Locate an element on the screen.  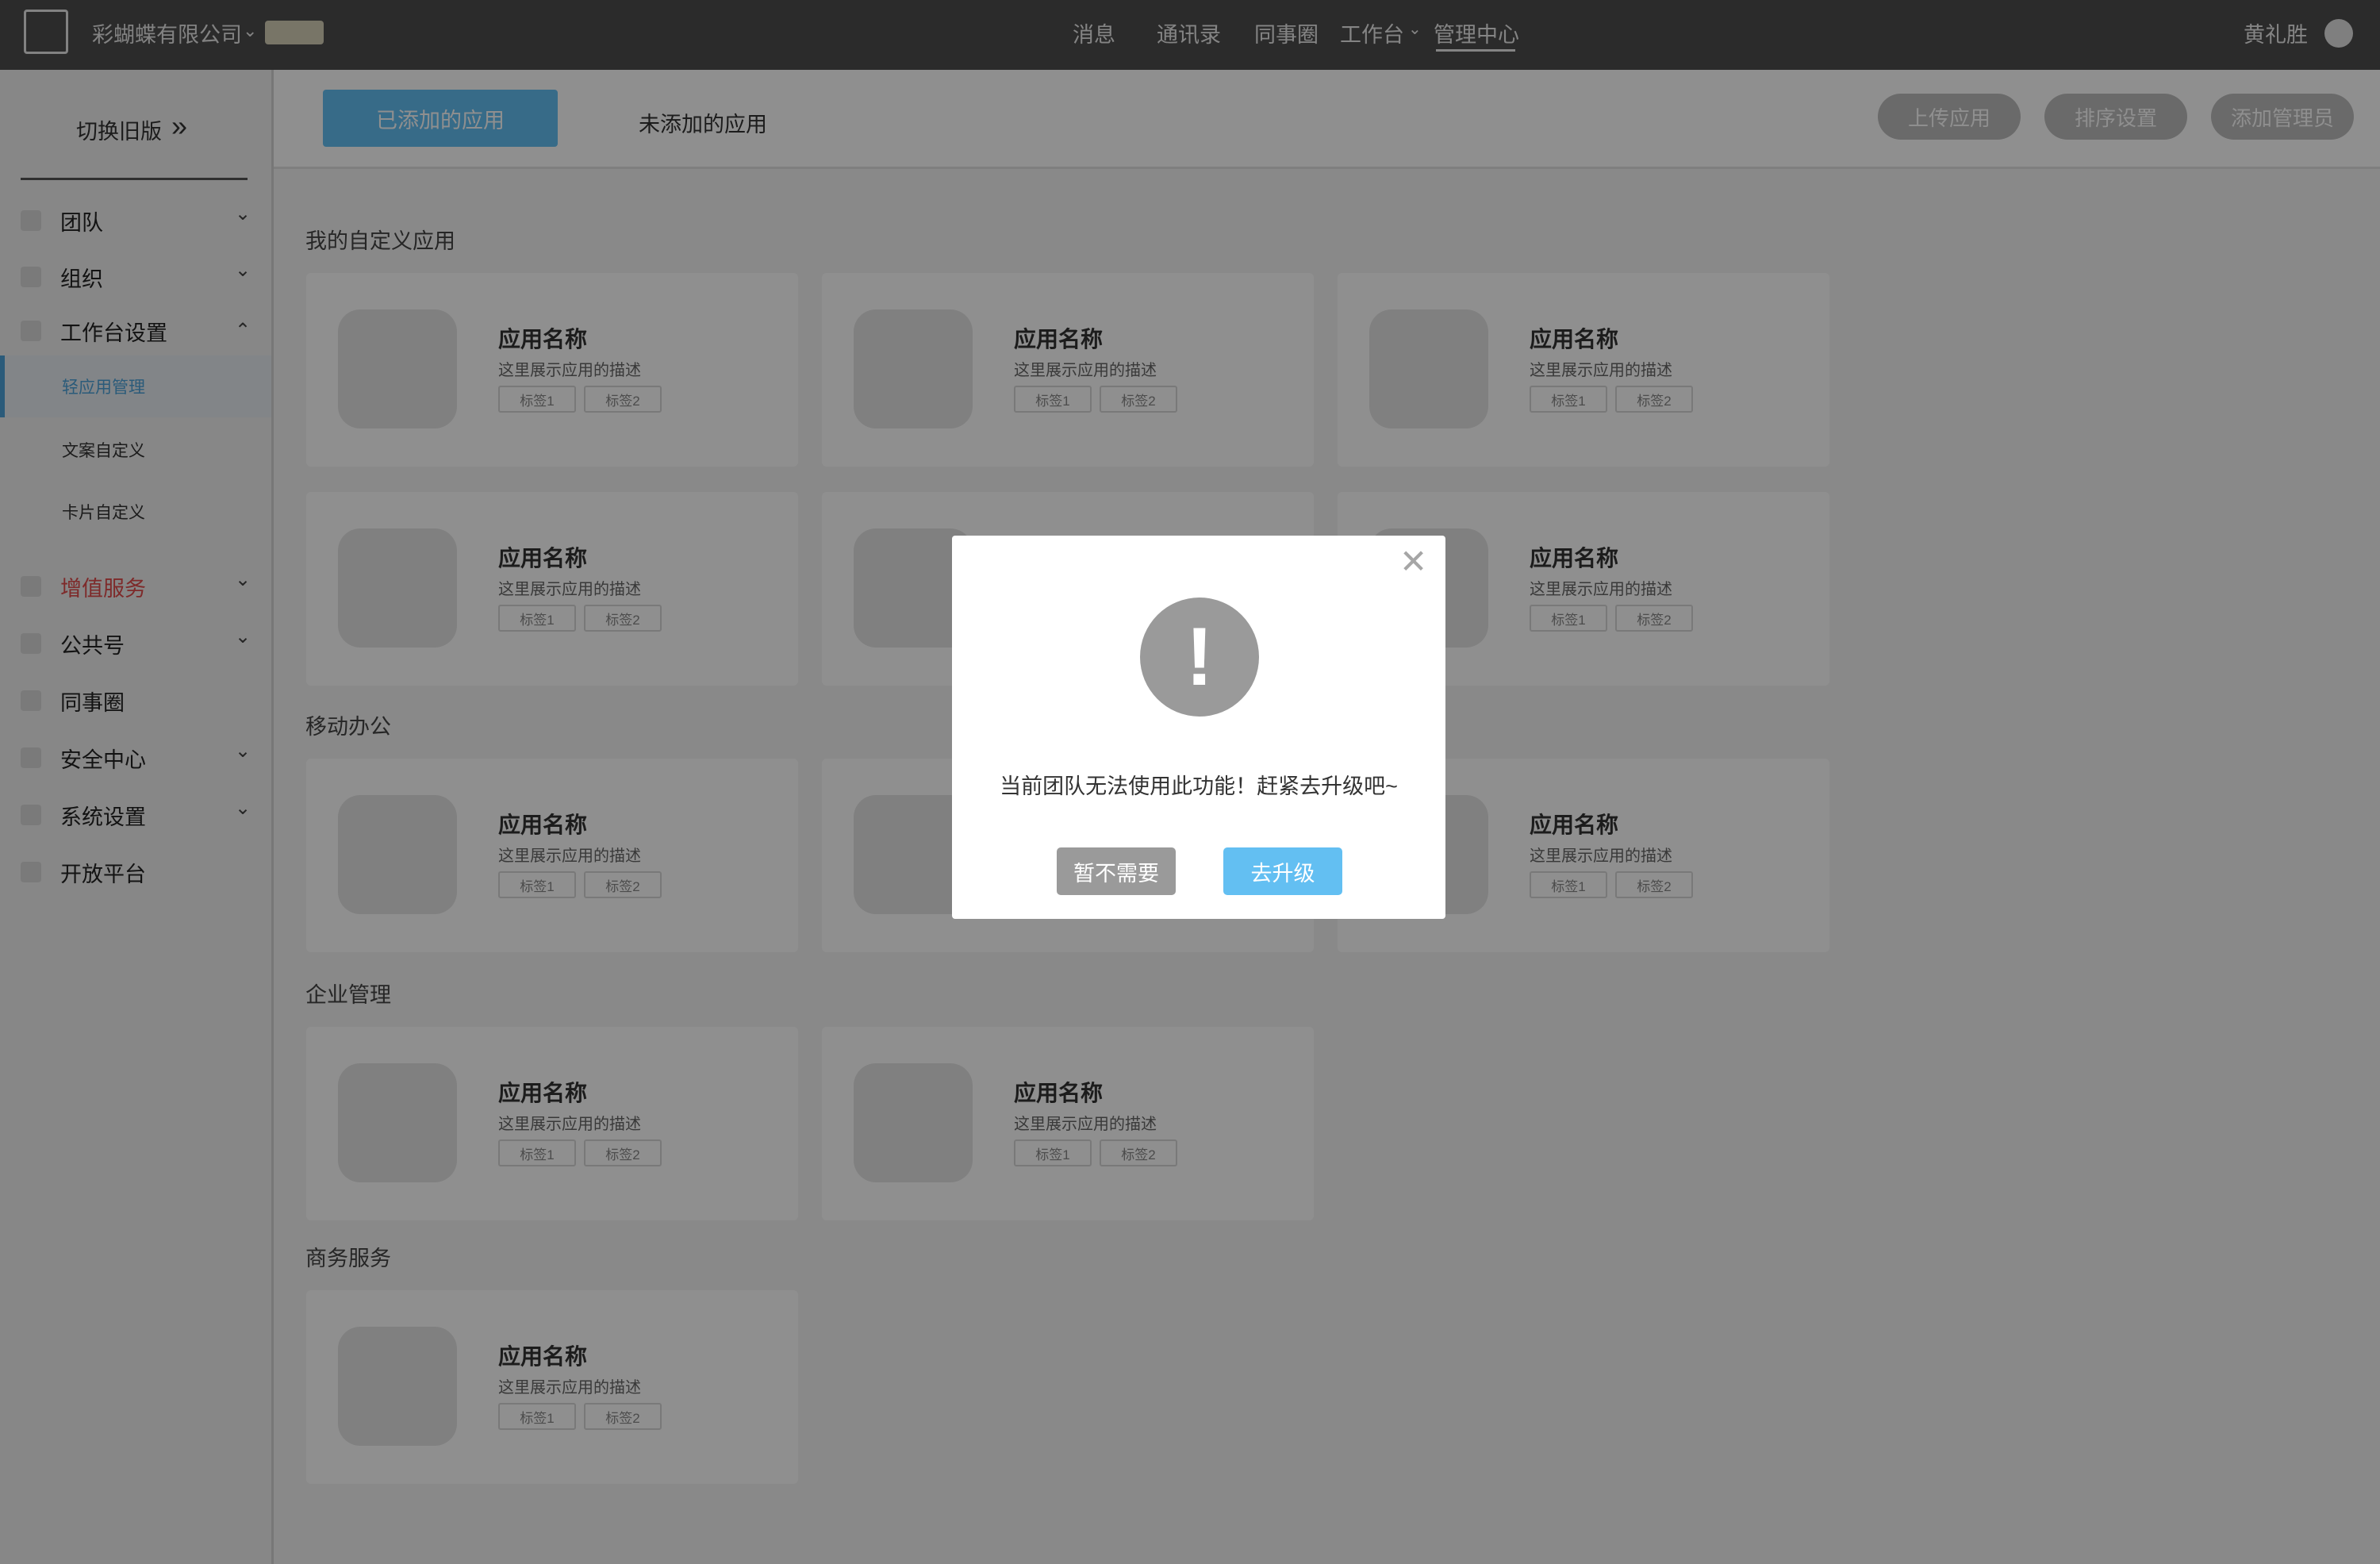
upgrade-button: 去升级 is located at coordinates (1282, 871).